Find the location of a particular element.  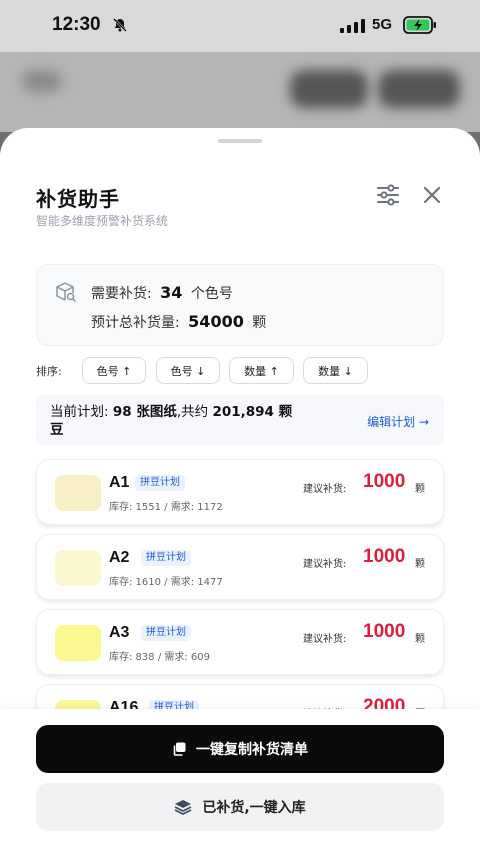

plan-bead-count: 201,894 颗 is located at coordinates (252, 412).